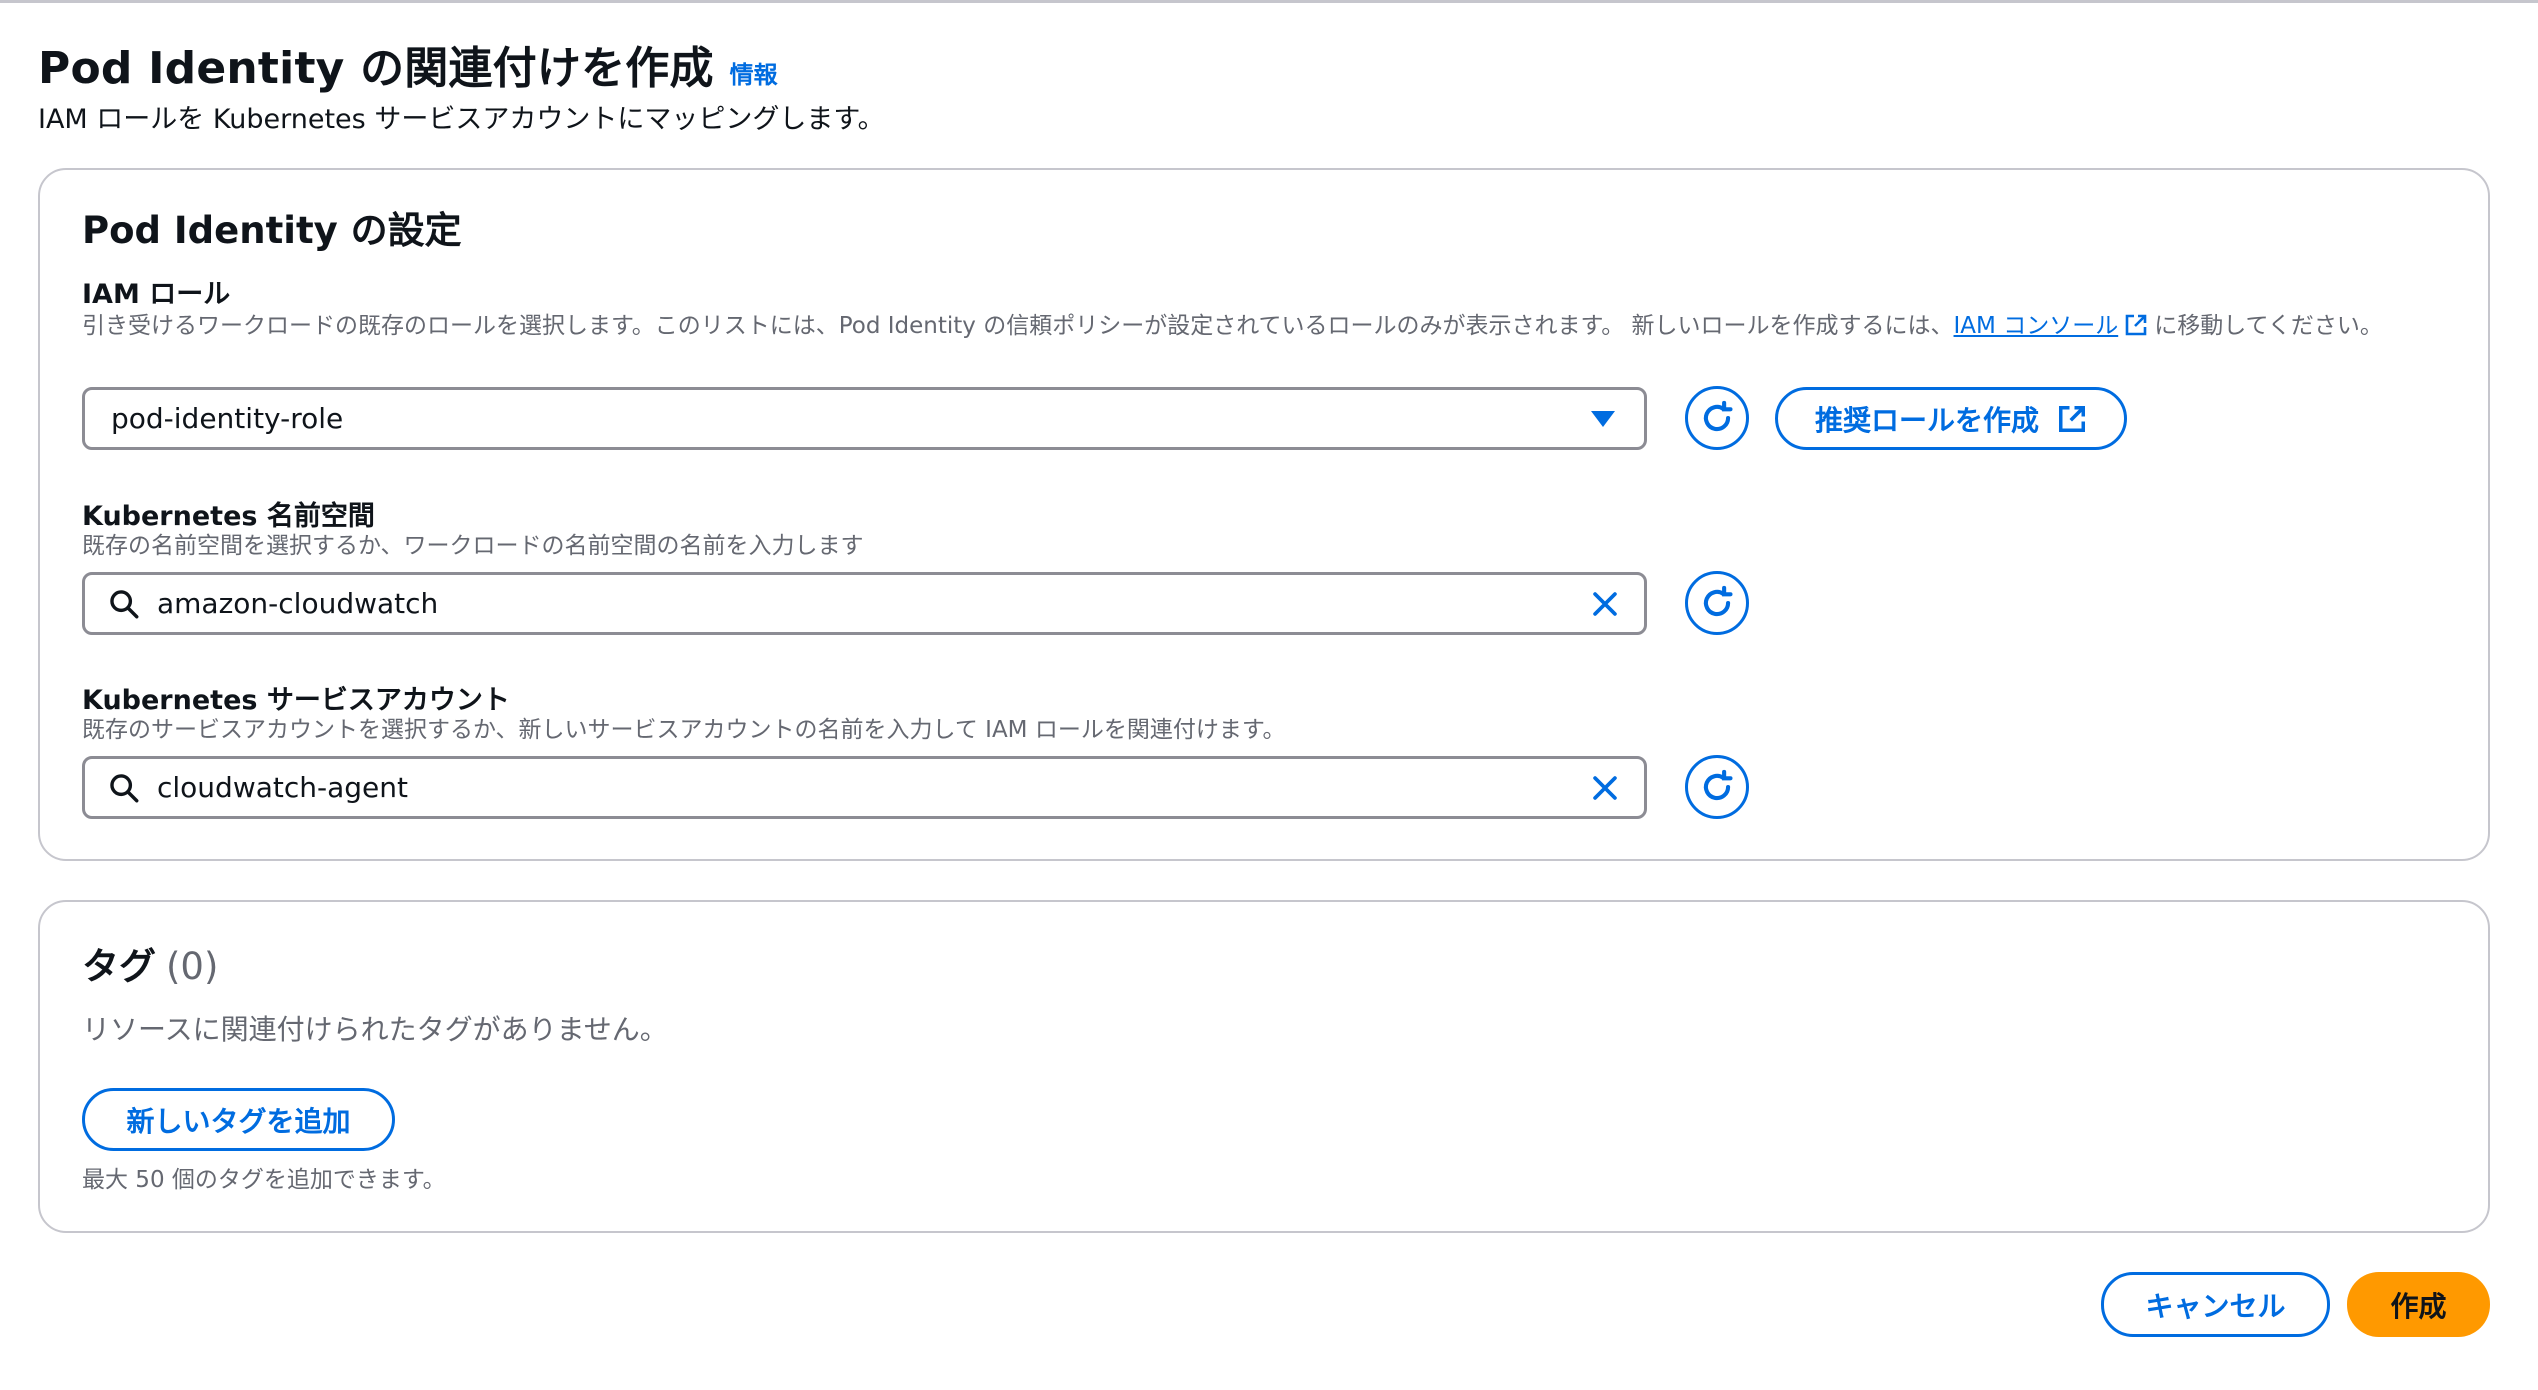 The width and height of the screenshot is (2538, 1390). Describe the element at coordinates (1269, 1) in the screenshot. I see `top-divider` at that location.